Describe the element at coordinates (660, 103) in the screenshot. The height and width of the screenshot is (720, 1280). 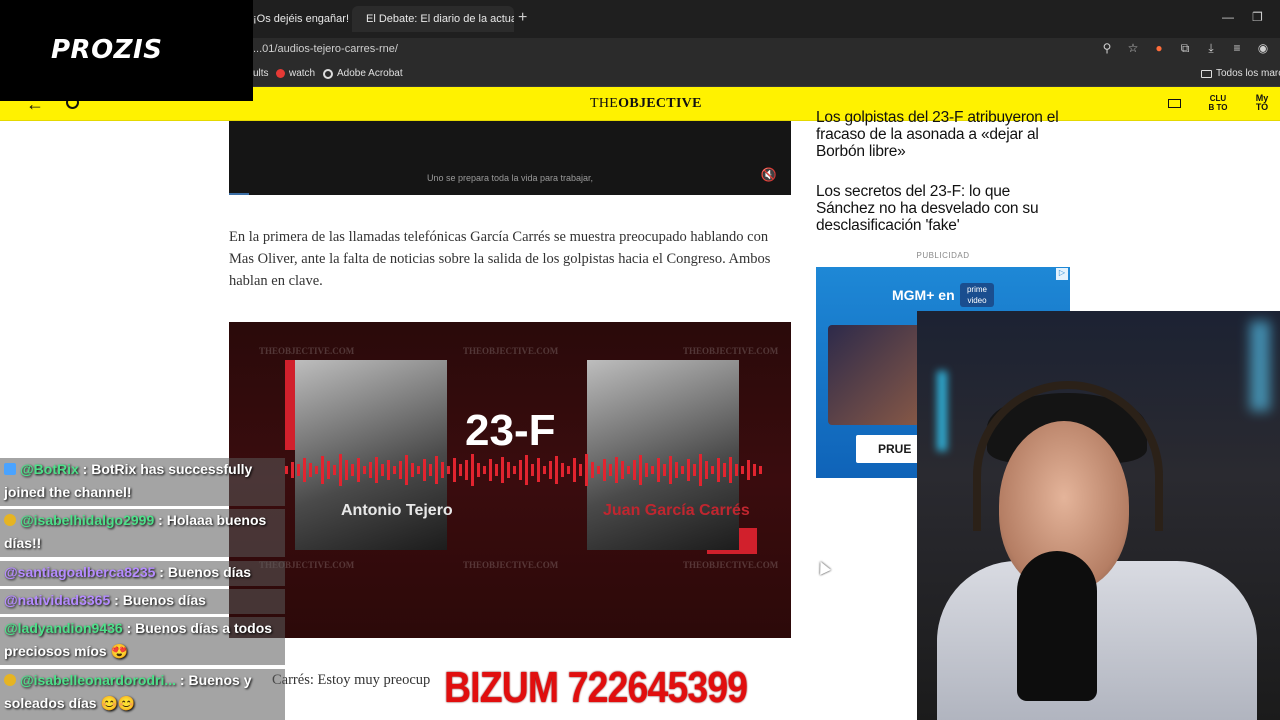
I see `logo-bold: OBJECTIVE` at that location.